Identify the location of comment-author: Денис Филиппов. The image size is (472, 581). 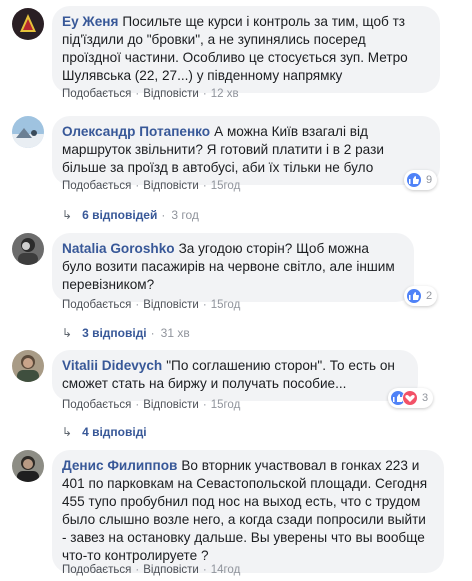
(119, 465).